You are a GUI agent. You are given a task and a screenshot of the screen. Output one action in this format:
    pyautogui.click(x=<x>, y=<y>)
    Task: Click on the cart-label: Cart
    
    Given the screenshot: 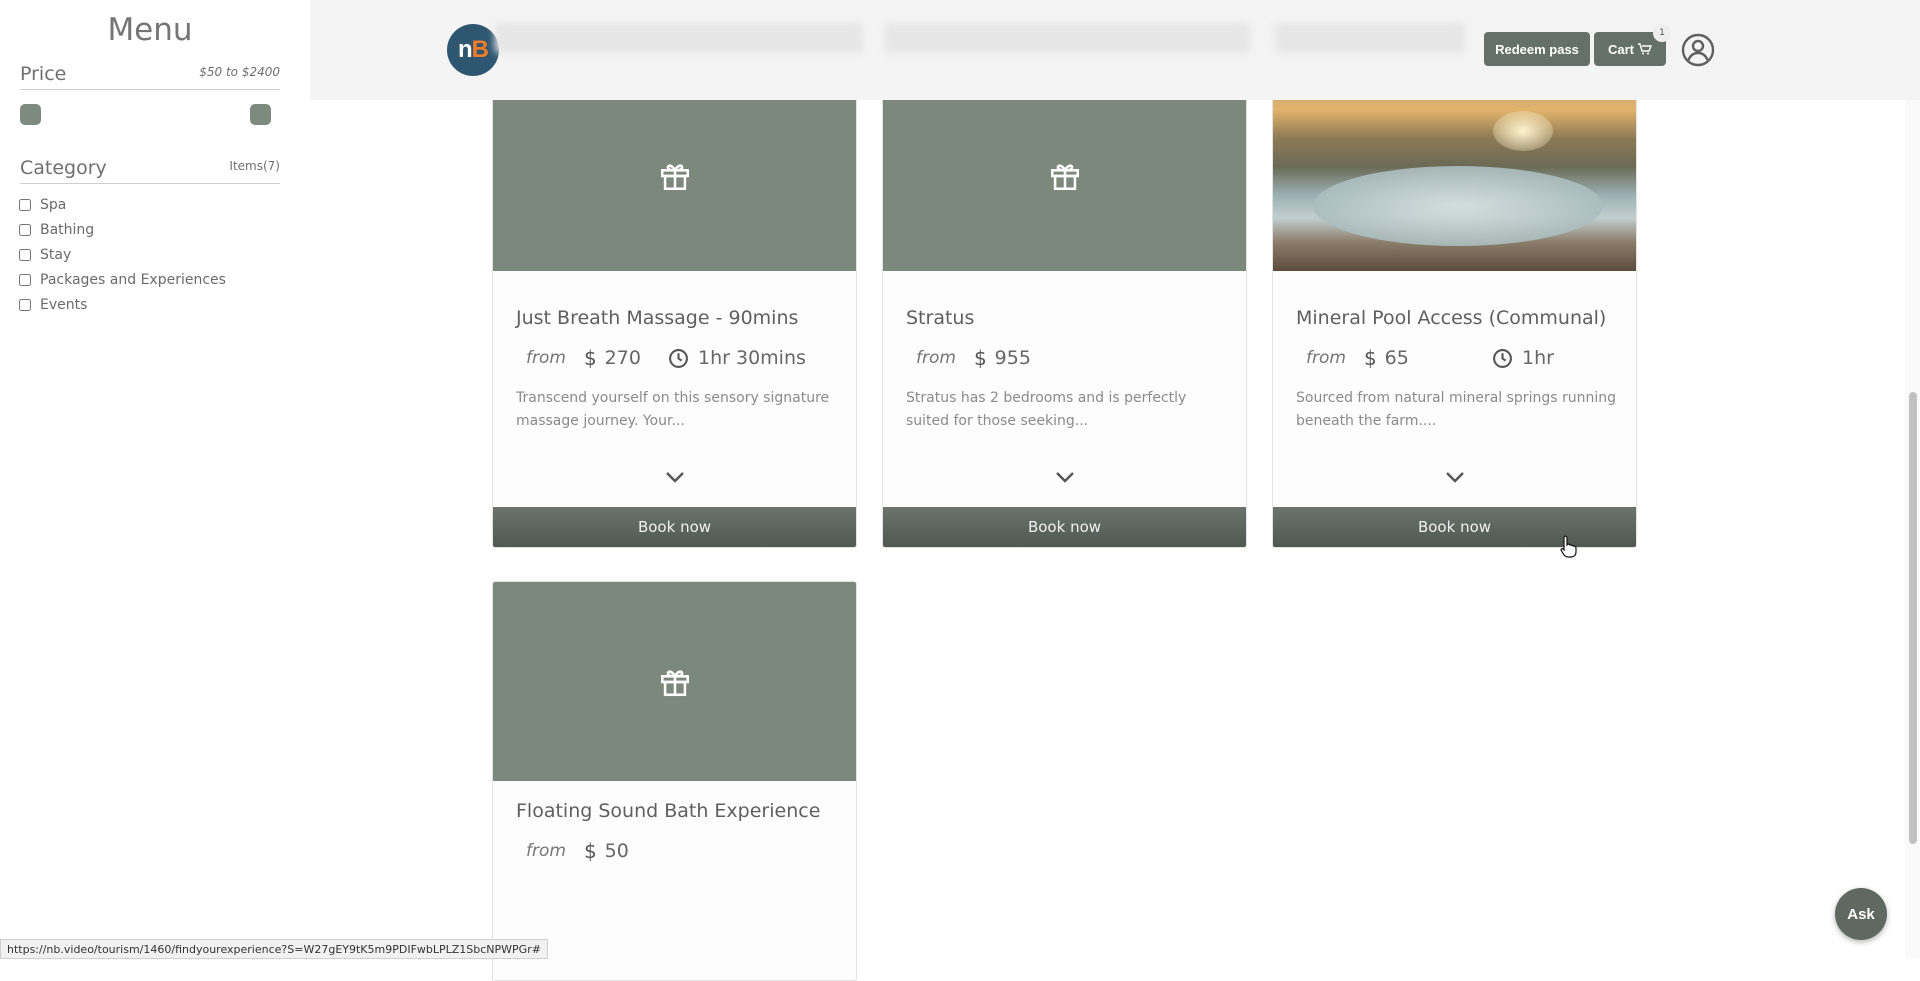 What is the action you would take?
    pyautogui.click(x=1620, y=49)
    